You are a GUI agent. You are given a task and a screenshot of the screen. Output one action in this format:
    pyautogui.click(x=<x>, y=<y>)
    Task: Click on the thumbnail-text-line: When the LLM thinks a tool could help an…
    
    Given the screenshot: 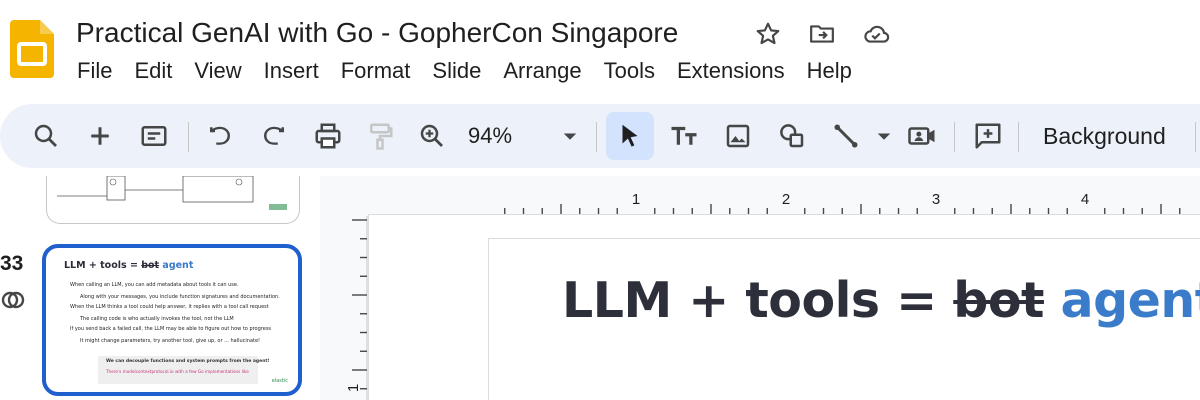 What is the action you would take?
    pyautogui.click(x=169, y=307)
    